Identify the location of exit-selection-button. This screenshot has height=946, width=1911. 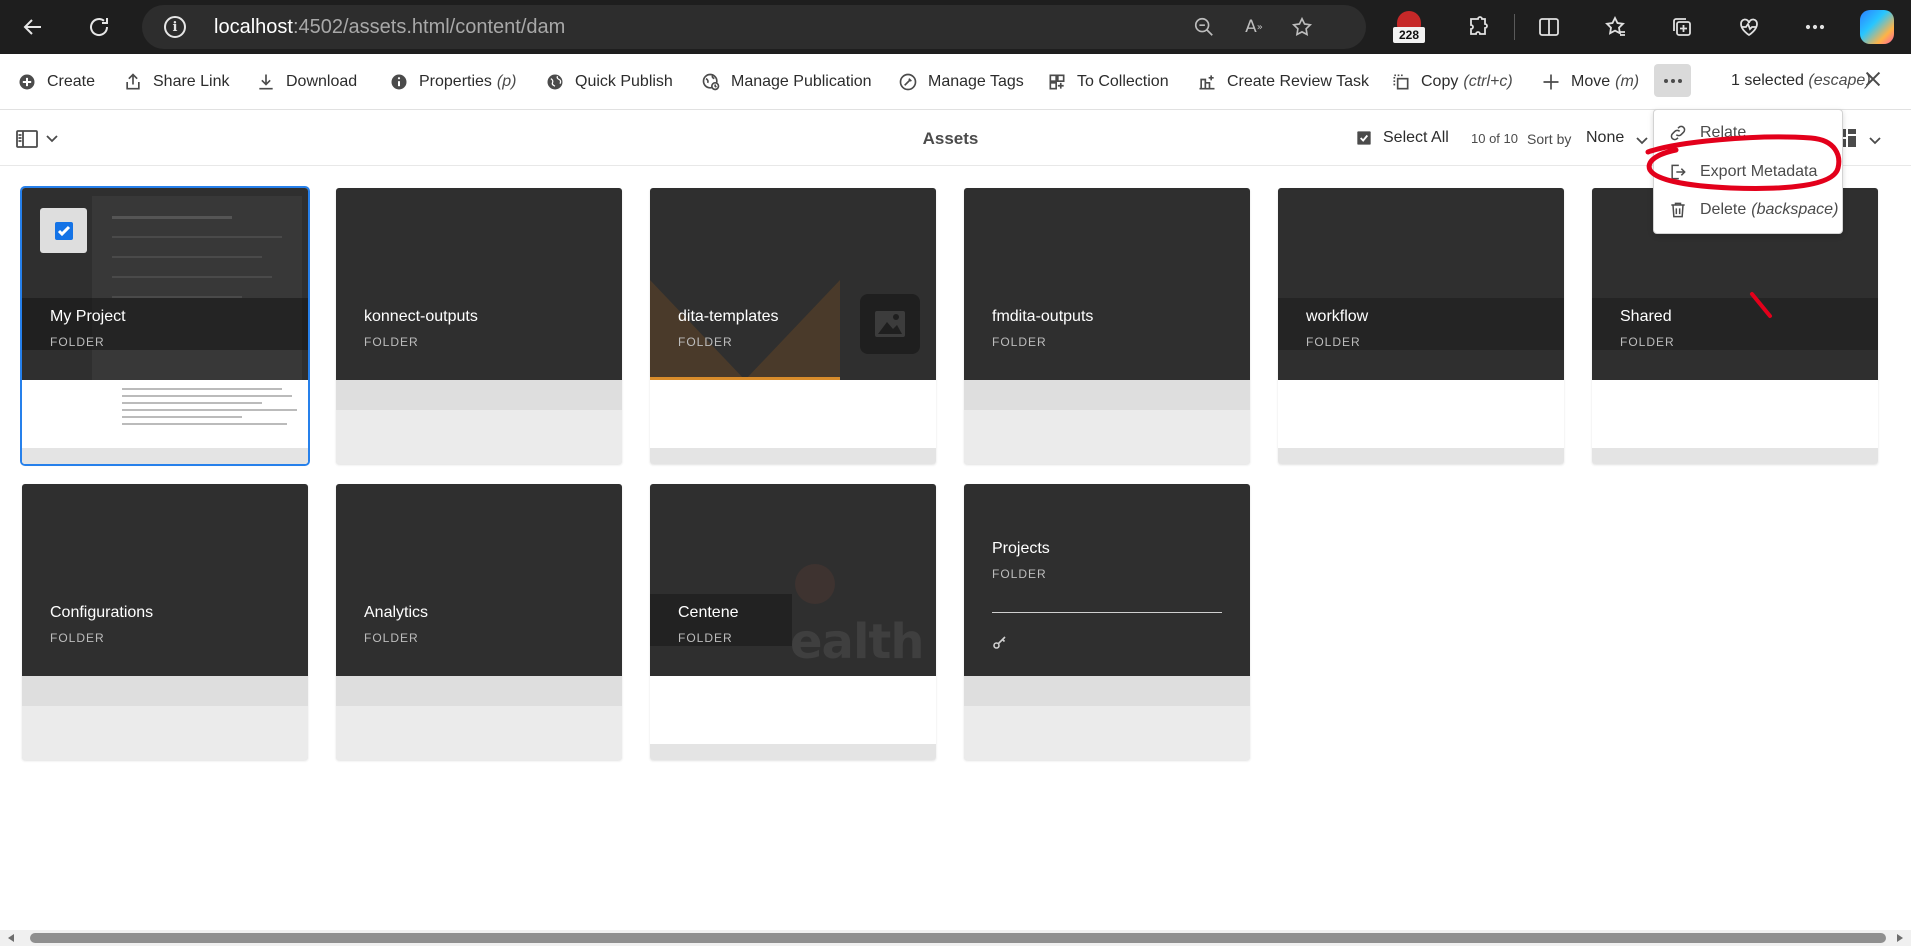
(1874, 80).